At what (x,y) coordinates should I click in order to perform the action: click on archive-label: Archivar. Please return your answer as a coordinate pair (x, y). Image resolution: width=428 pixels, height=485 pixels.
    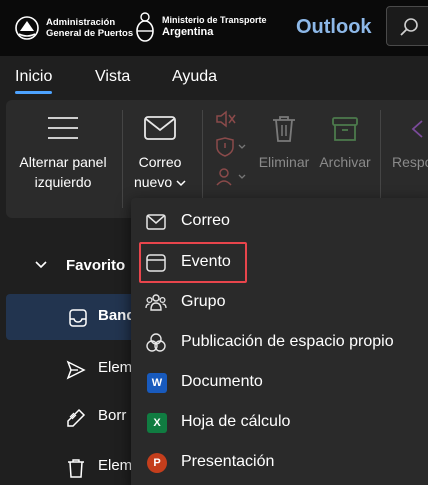
    Looking at the image, I should click on (345, 162).